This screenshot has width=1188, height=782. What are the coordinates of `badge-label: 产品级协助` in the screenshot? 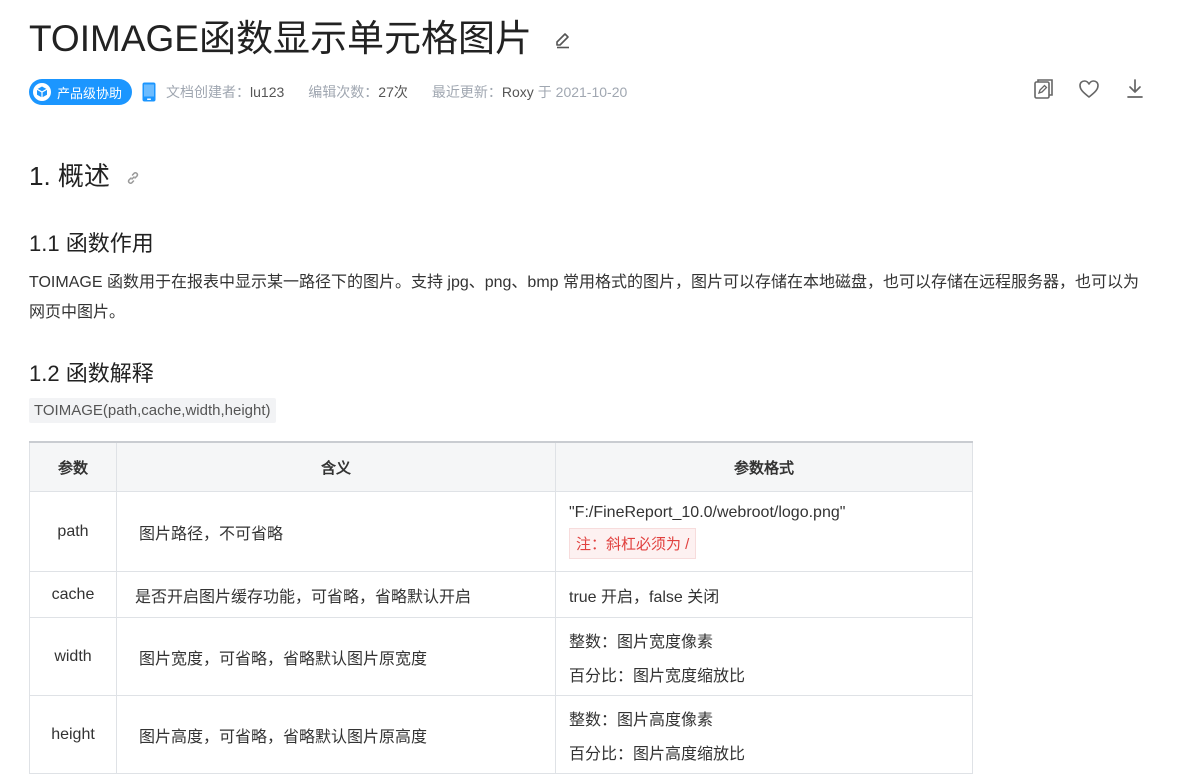 It's located at (90, 93).